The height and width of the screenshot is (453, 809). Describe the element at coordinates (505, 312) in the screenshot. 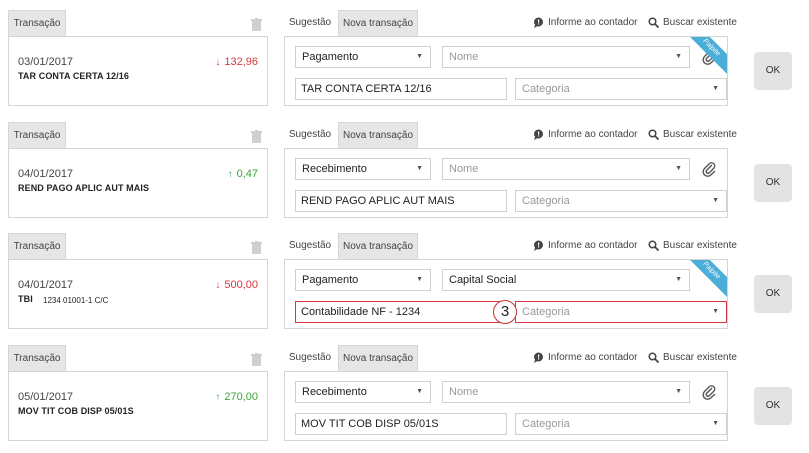

I see `step-marker: 3` at that location.